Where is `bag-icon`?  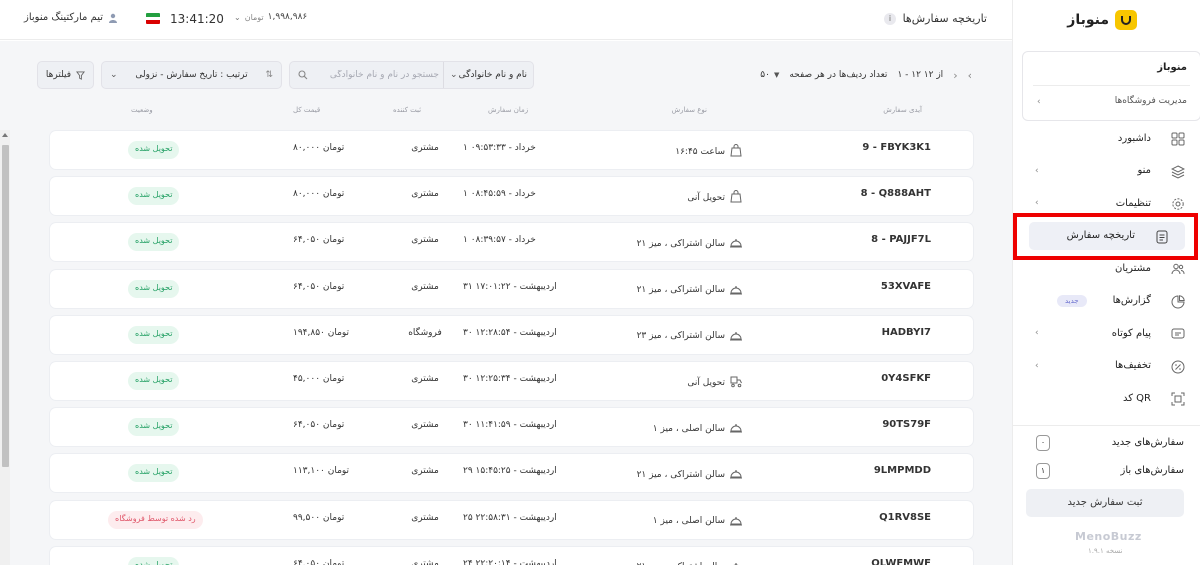 bag-icon is located at coordinates (736, 151).